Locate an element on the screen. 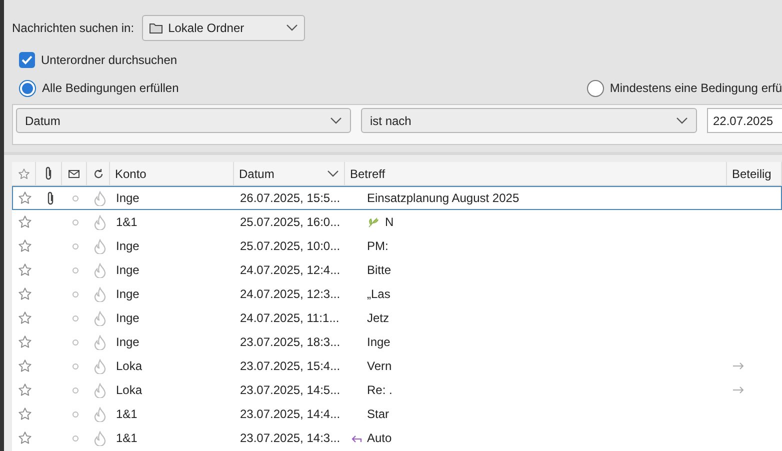  subject-text: „Las is located at coordinates (378, 294).